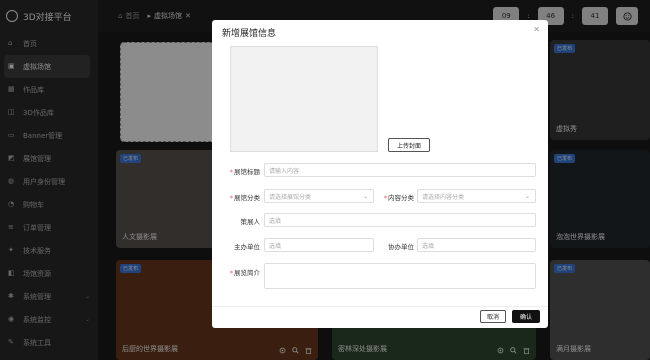 The width and height of the screenshot is (650, 360). Describe the element at coordinates (400, 170) in the screenshot. I see `name-input: 请输入内容` at that location.